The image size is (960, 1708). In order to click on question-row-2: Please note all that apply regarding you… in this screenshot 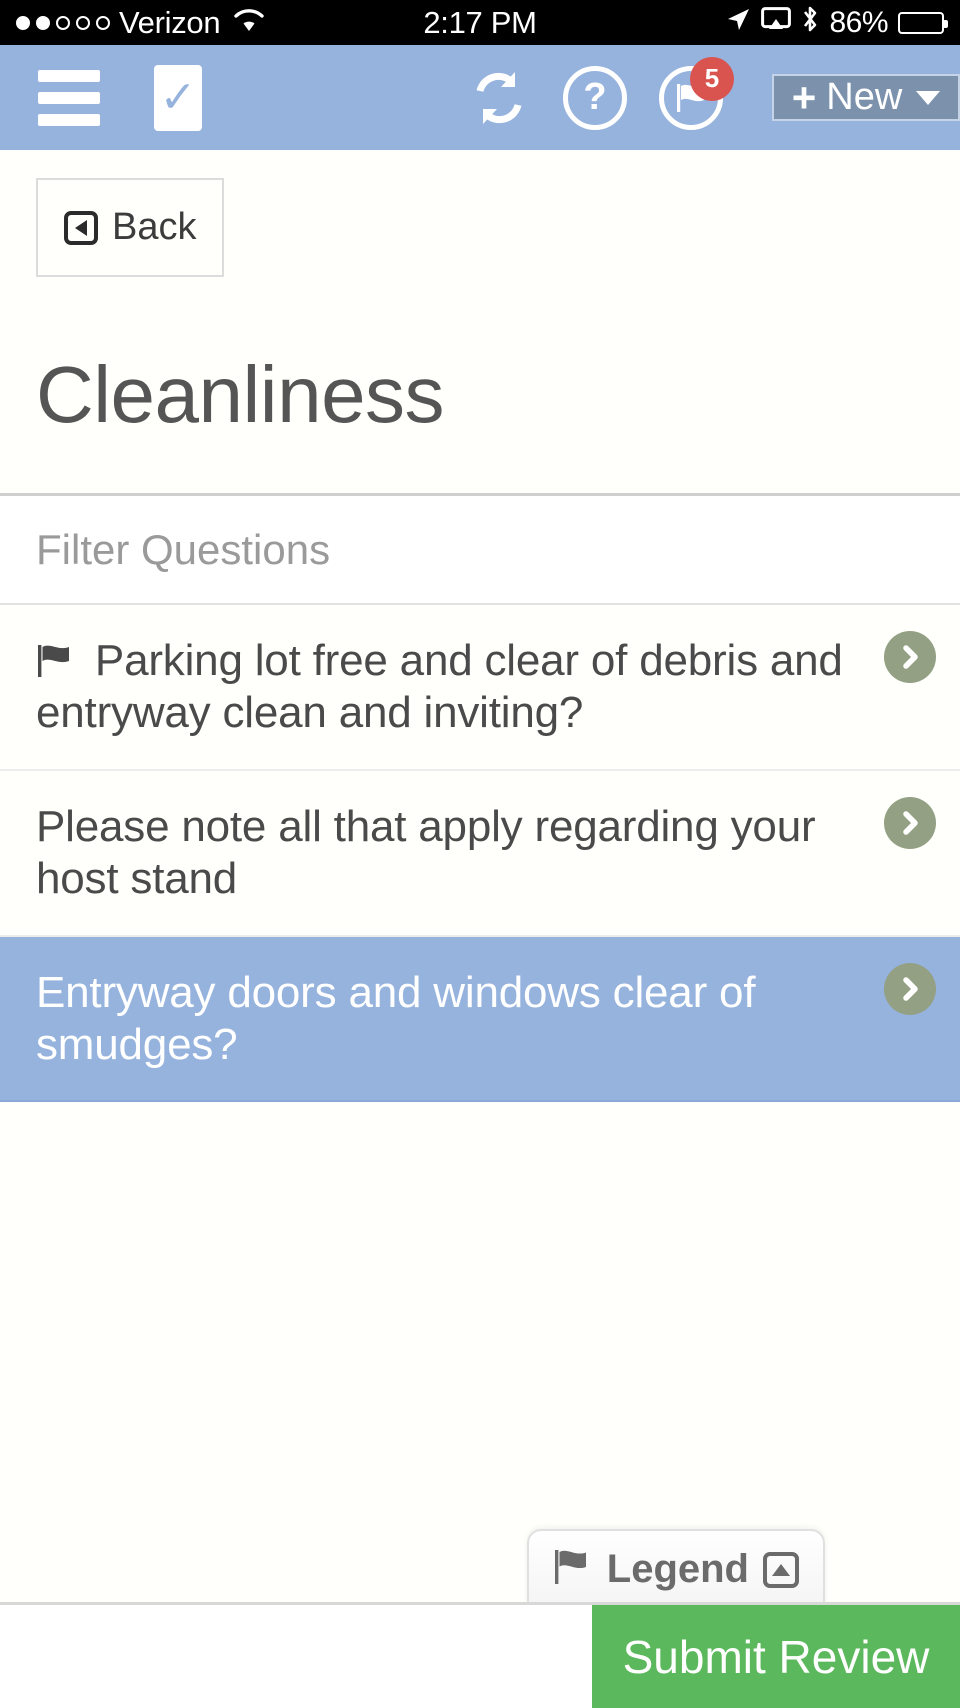, I will do `click(480, 854)`.